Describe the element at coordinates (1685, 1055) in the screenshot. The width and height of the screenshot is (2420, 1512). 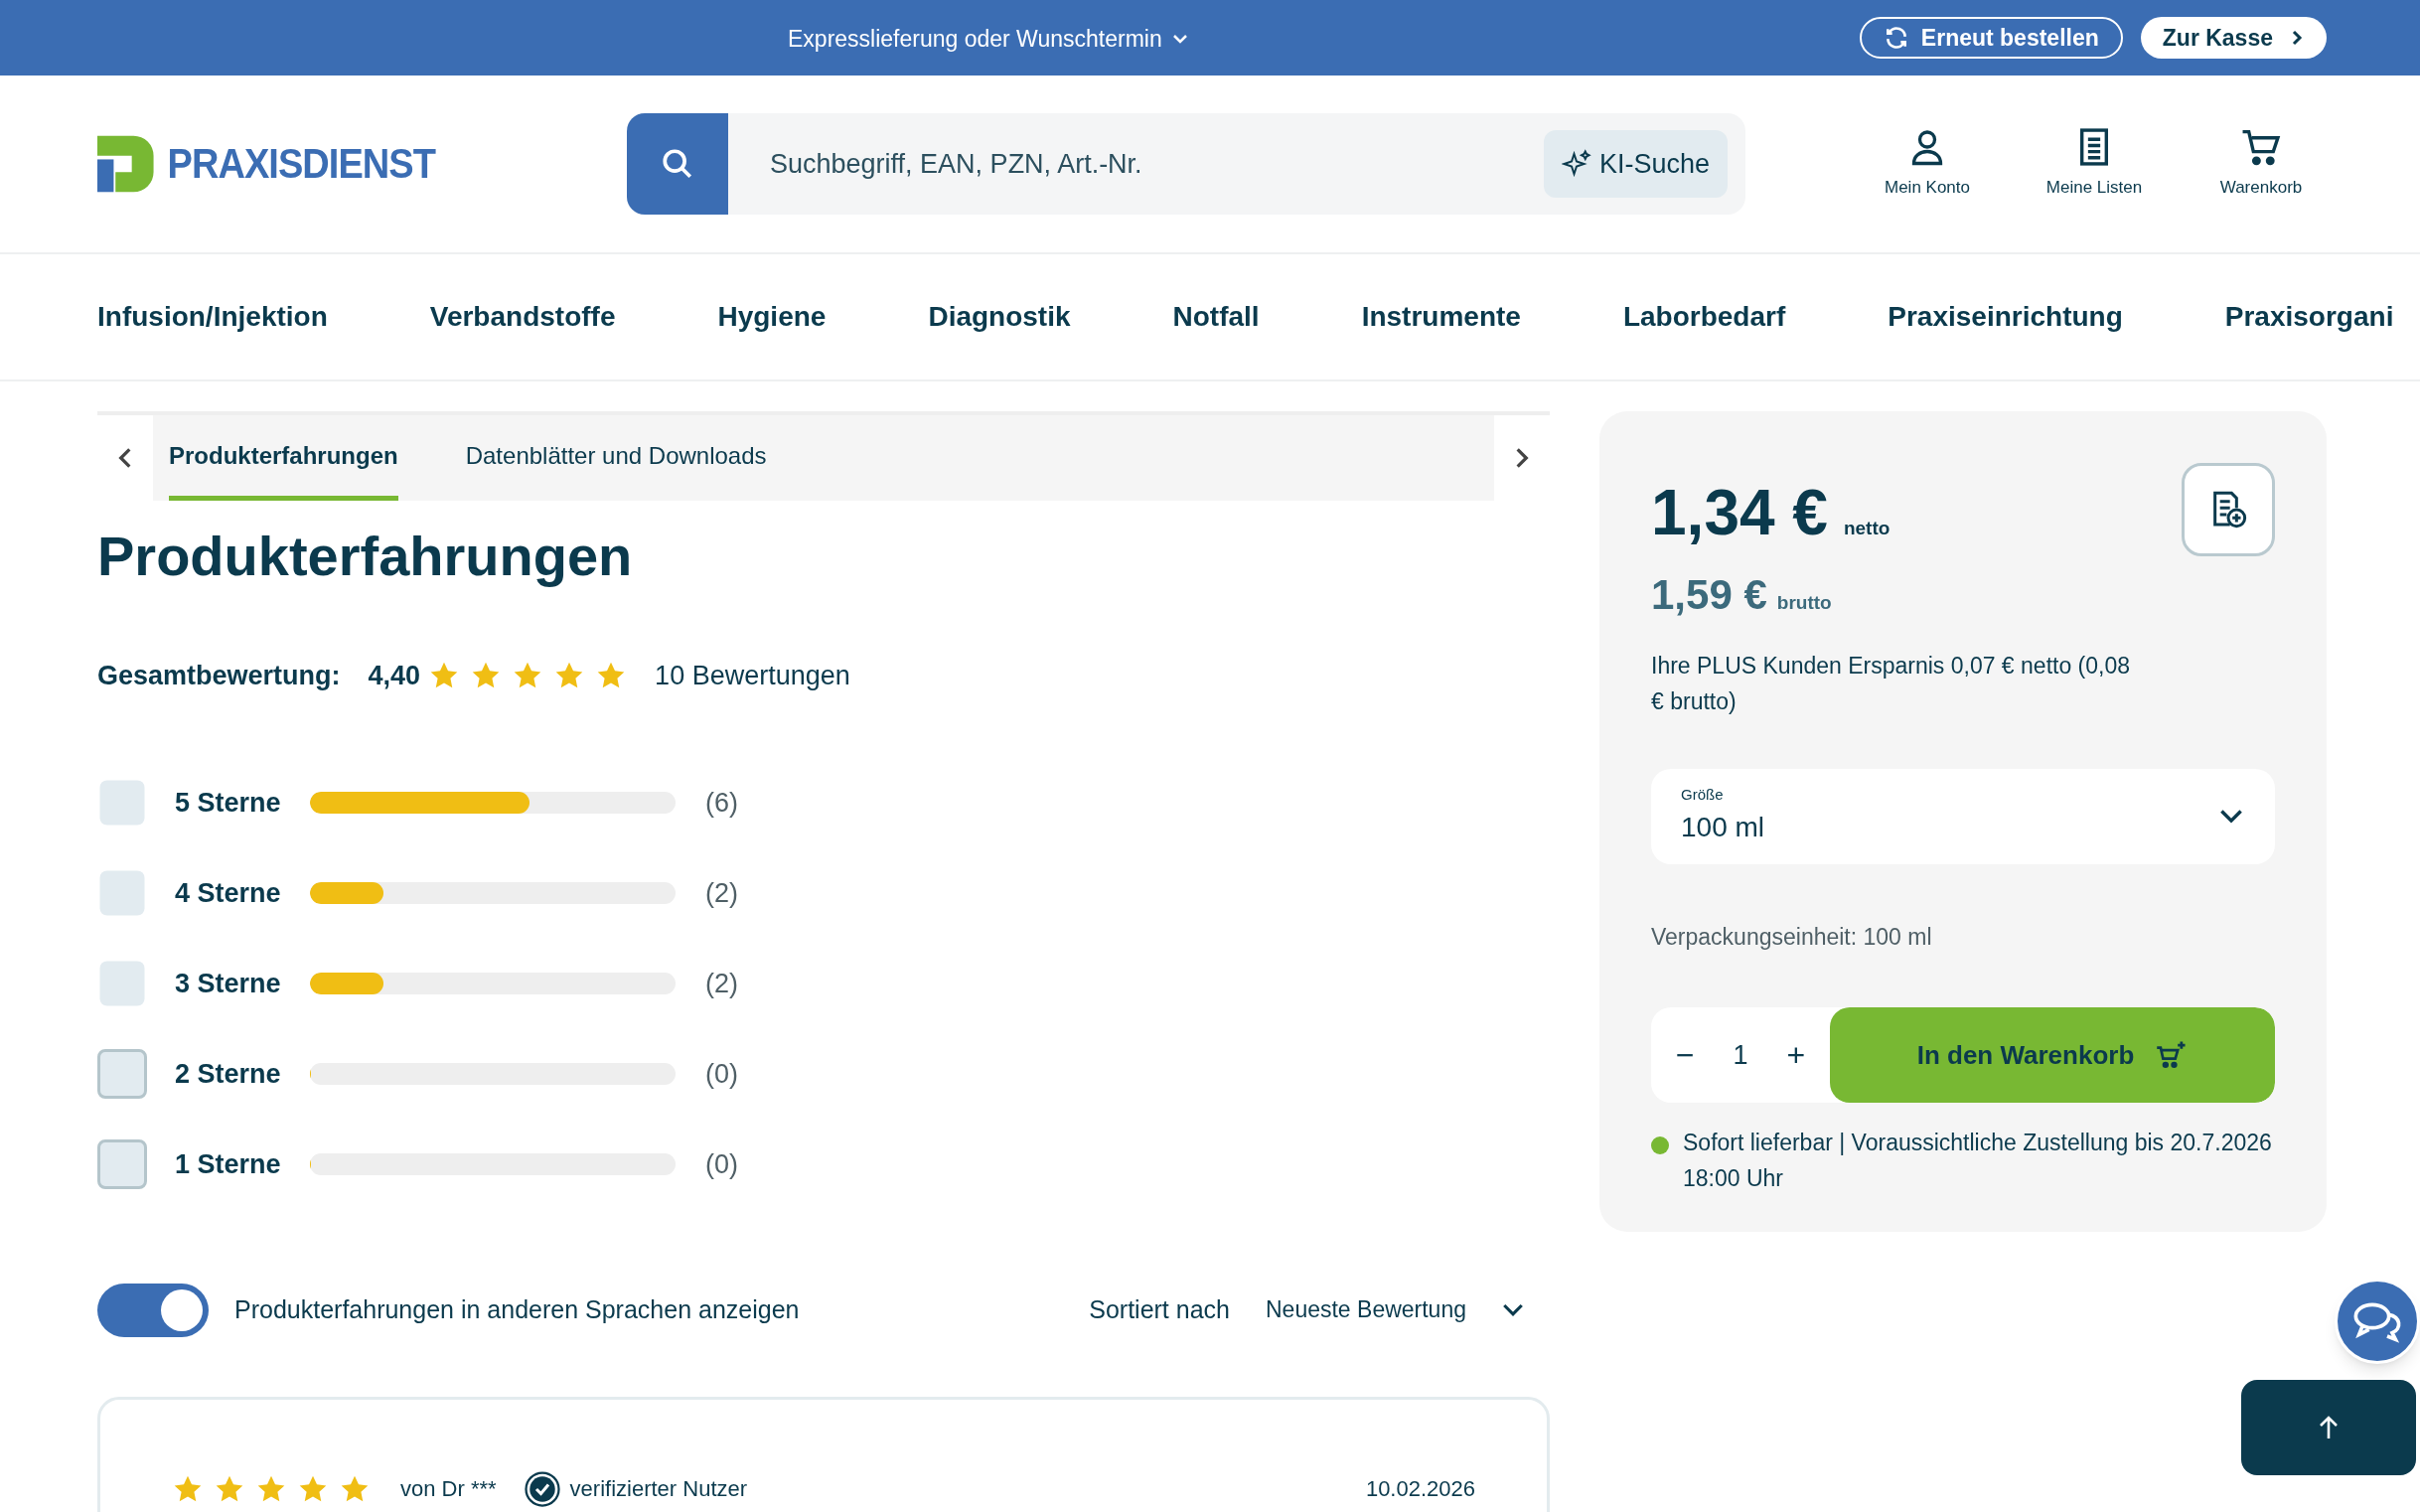
I see `decrease-button: −` at that location.